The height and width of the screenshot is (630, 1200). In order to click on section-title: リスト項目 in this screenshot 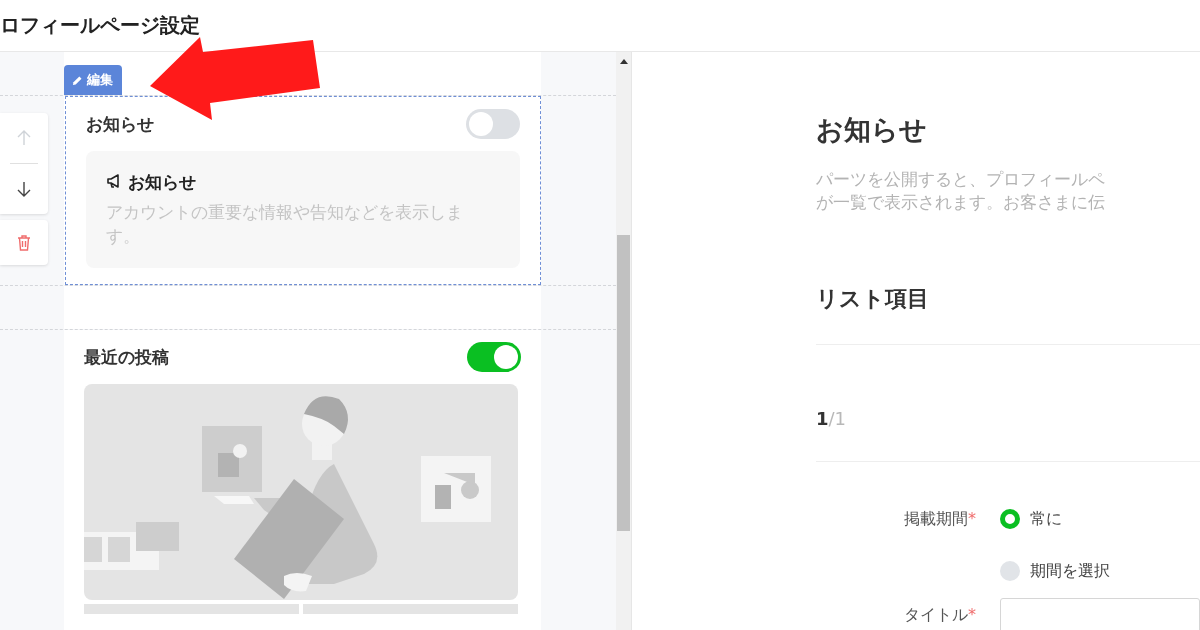, I will do `click(873, 299)`.